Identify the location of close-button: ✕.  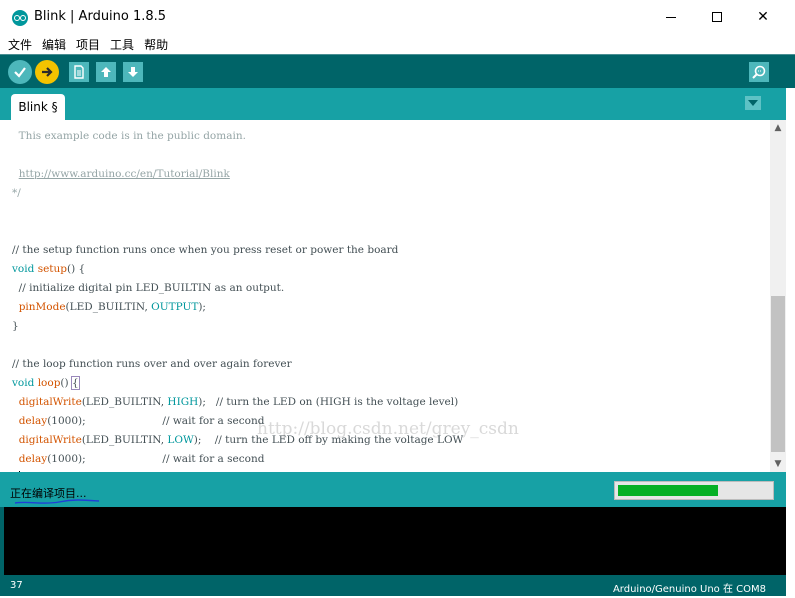
(763, 17).